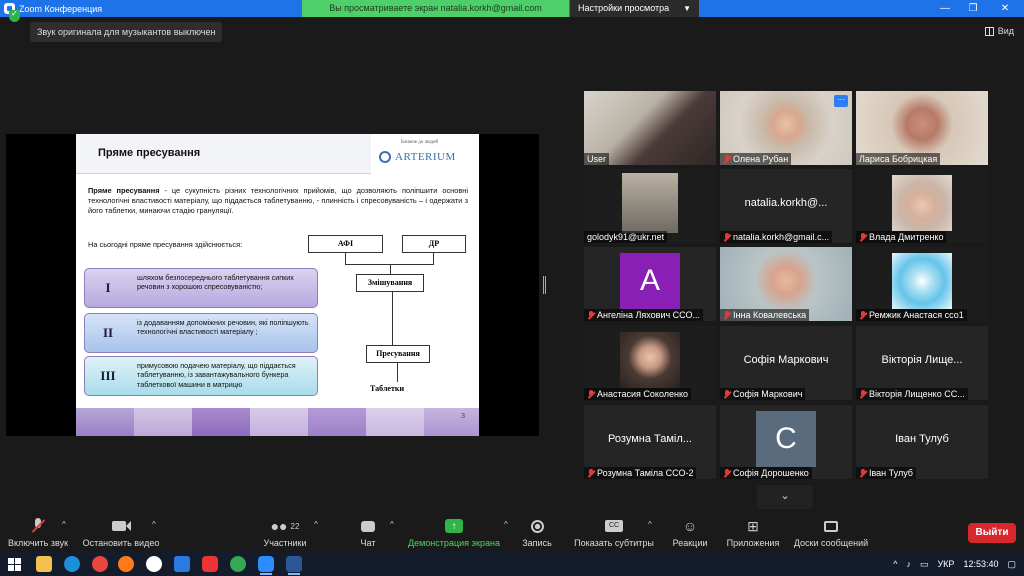 This screenshot has height=576, width=1024. I want to click on share-screen-button: ↑ Демонстрация экрана ^, so click(457, 532).